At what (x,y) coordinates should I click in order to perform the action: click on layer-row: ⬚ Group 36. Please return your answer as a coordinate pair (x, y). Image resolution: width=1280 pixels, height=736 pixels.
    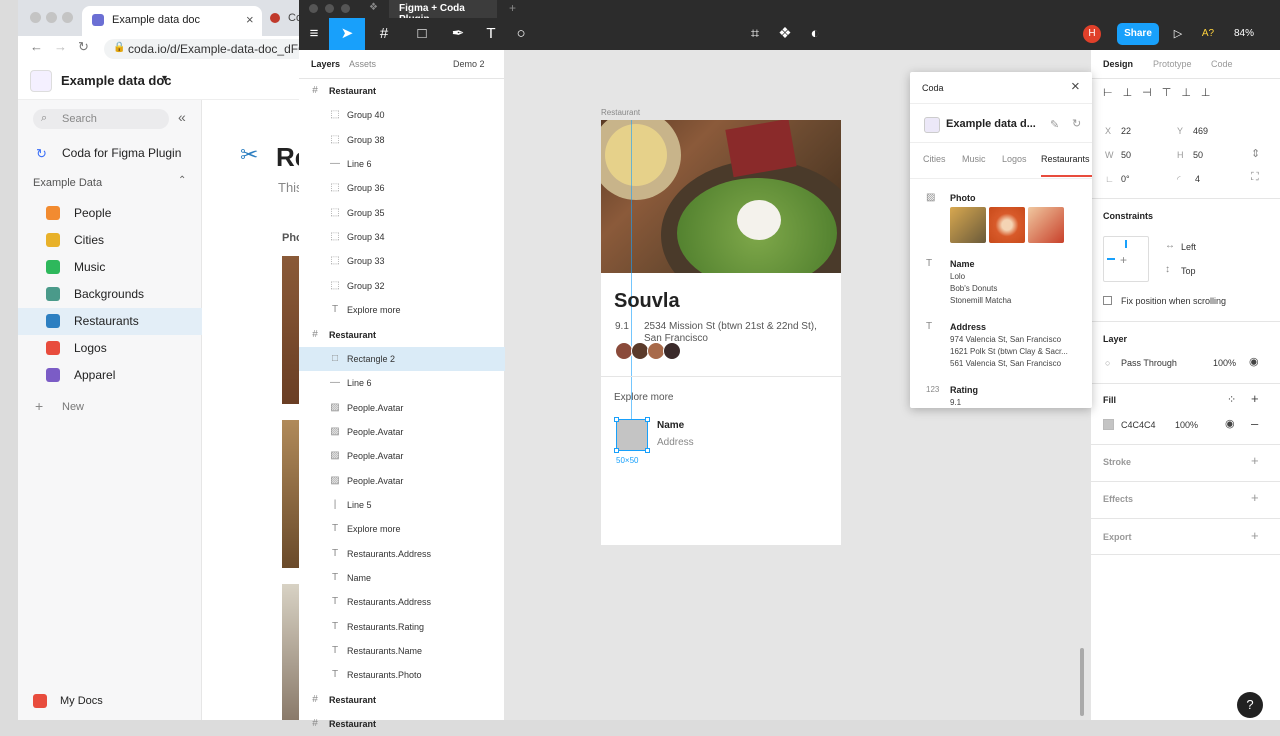
    Looking at the image, I should click on (402, 188).